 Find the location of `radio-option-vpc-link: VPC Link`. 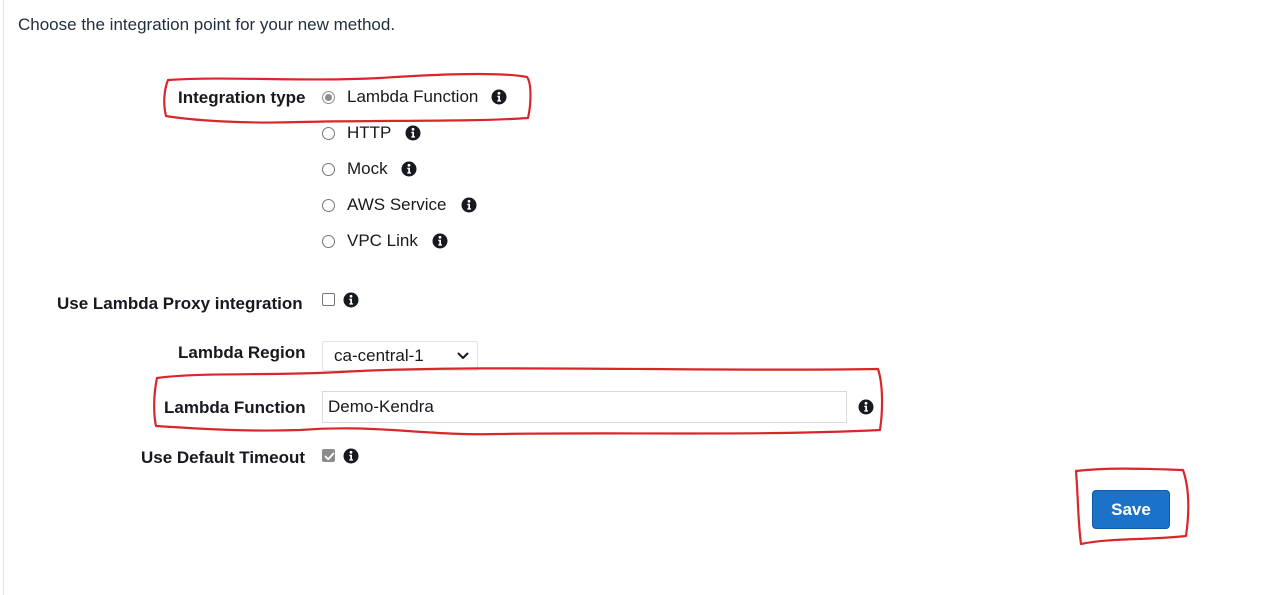

radio-option-vpc-link: VPC Link is located at coordinates (385, 241).